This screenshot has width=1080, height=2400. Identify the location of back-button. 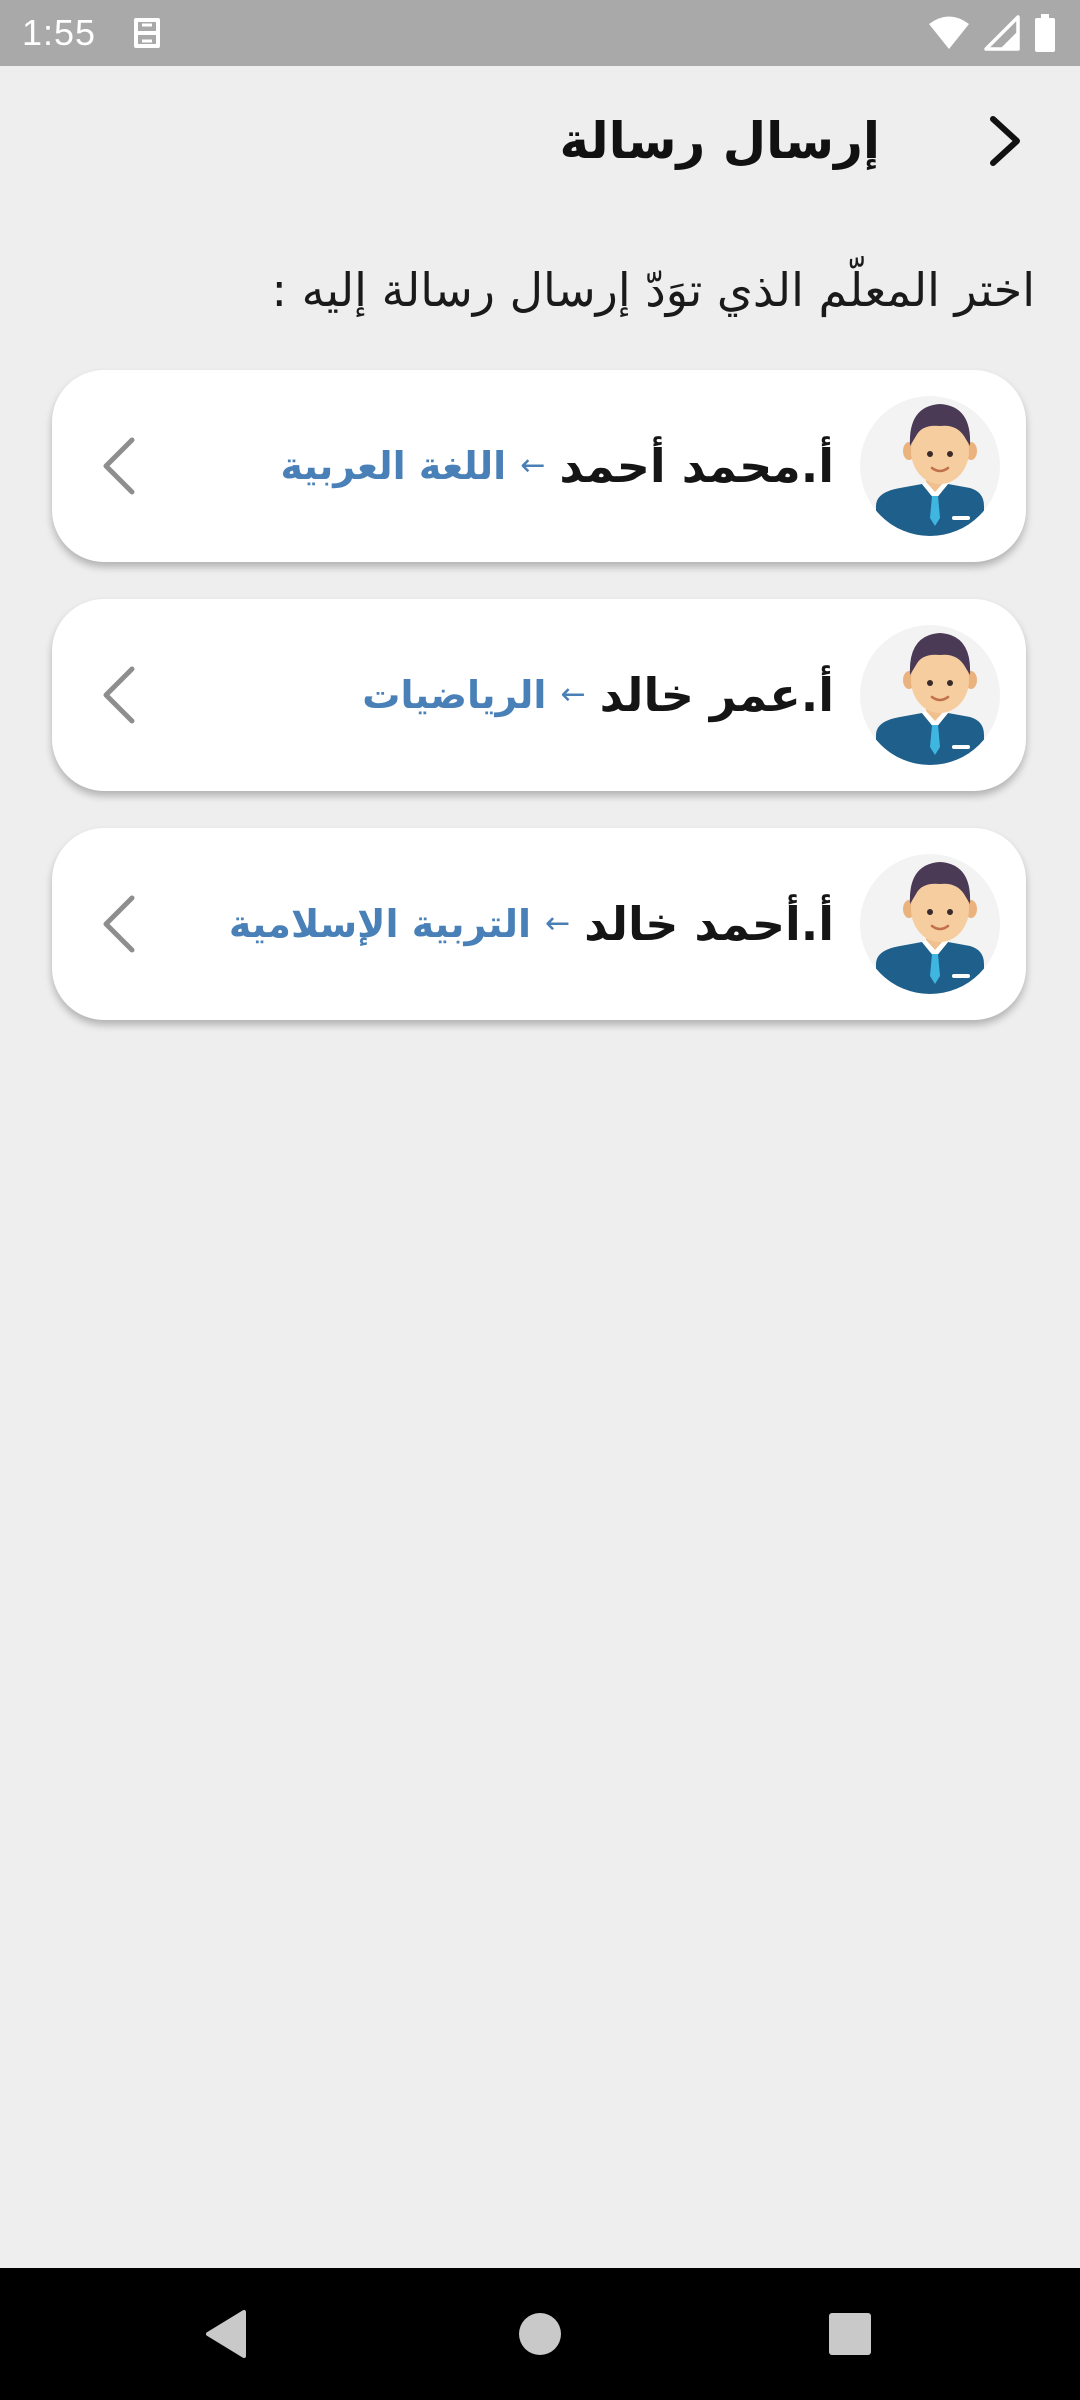
(1005, 141).